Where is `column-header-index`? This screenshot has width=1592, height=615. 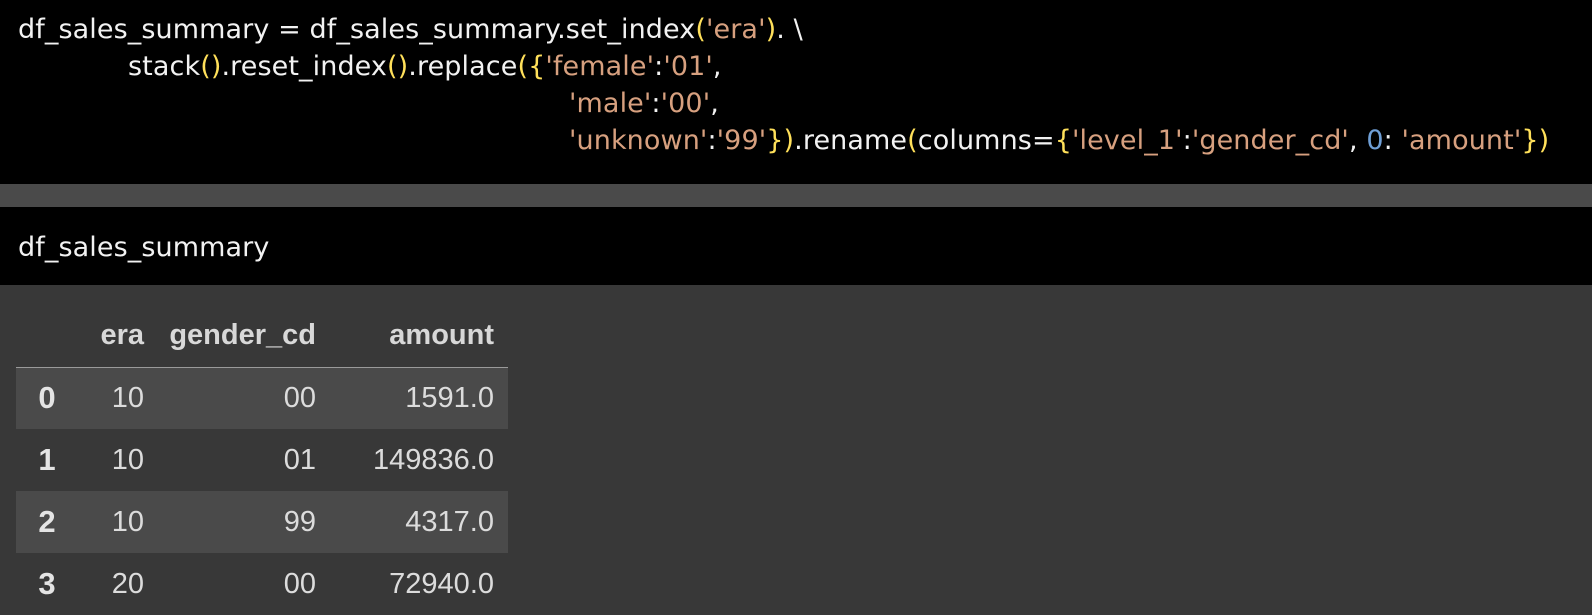
column-header-index is located at coordinates (47, 336).